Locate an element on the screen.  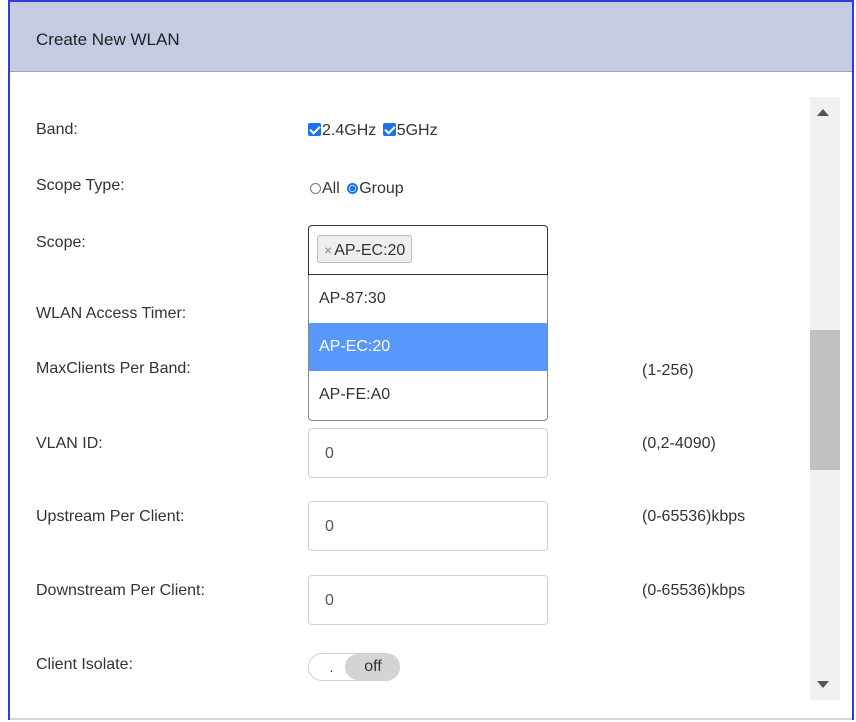
panel-bottom-border is located at coordinates (431, 719).